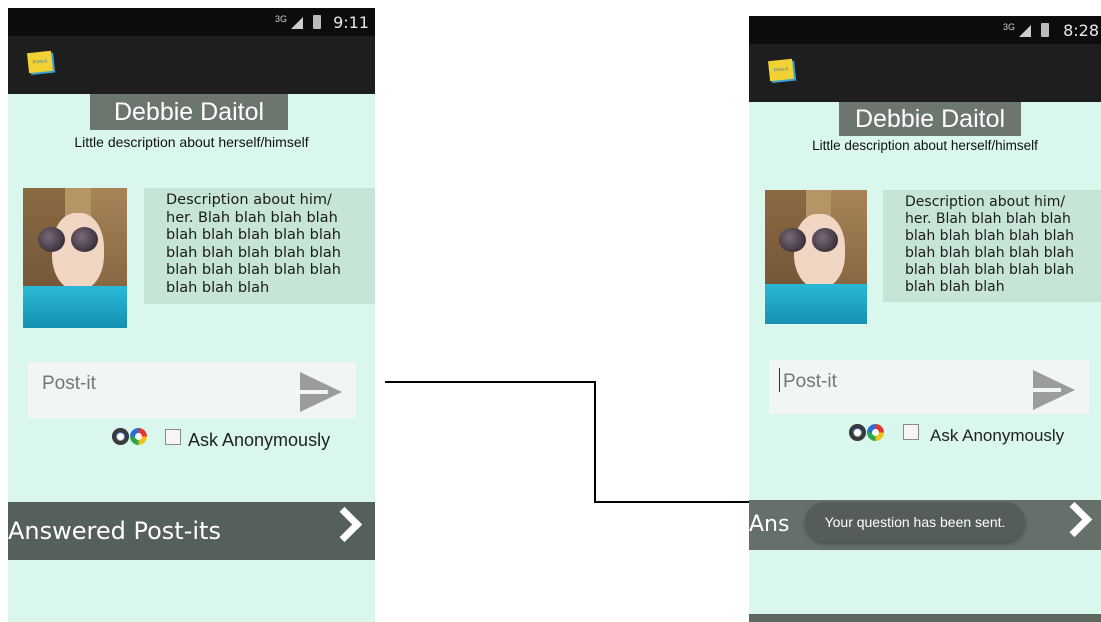 This screenshot has height=622, width=1101. Describe the element at coordinates (1081, 30) in the screenshot. I see `status-time: 8:28` at that location.